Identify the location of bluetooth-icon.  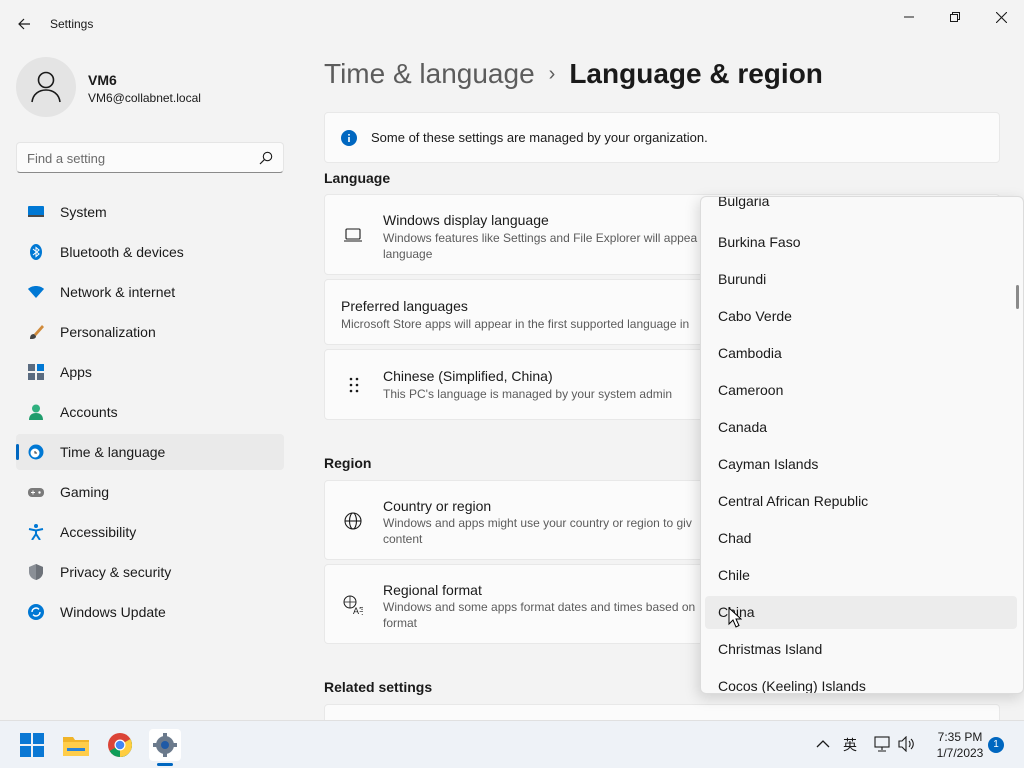
(36, 252).